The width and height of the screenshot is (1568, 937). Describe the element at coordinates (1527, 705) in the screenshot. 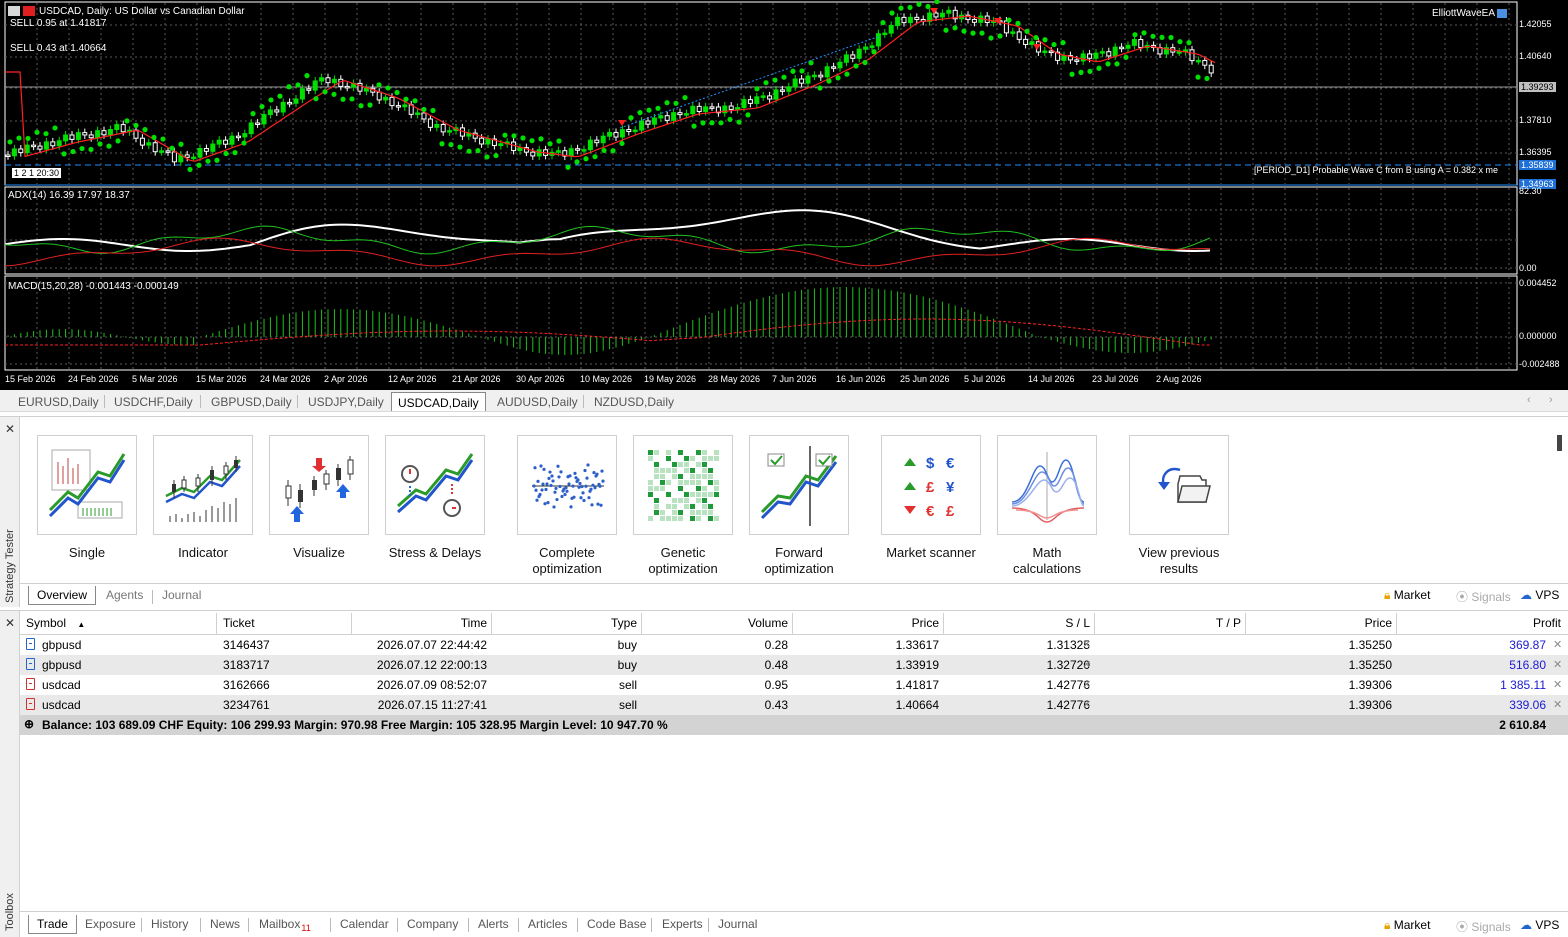

I see `profit-cell: 339.06` at that location.